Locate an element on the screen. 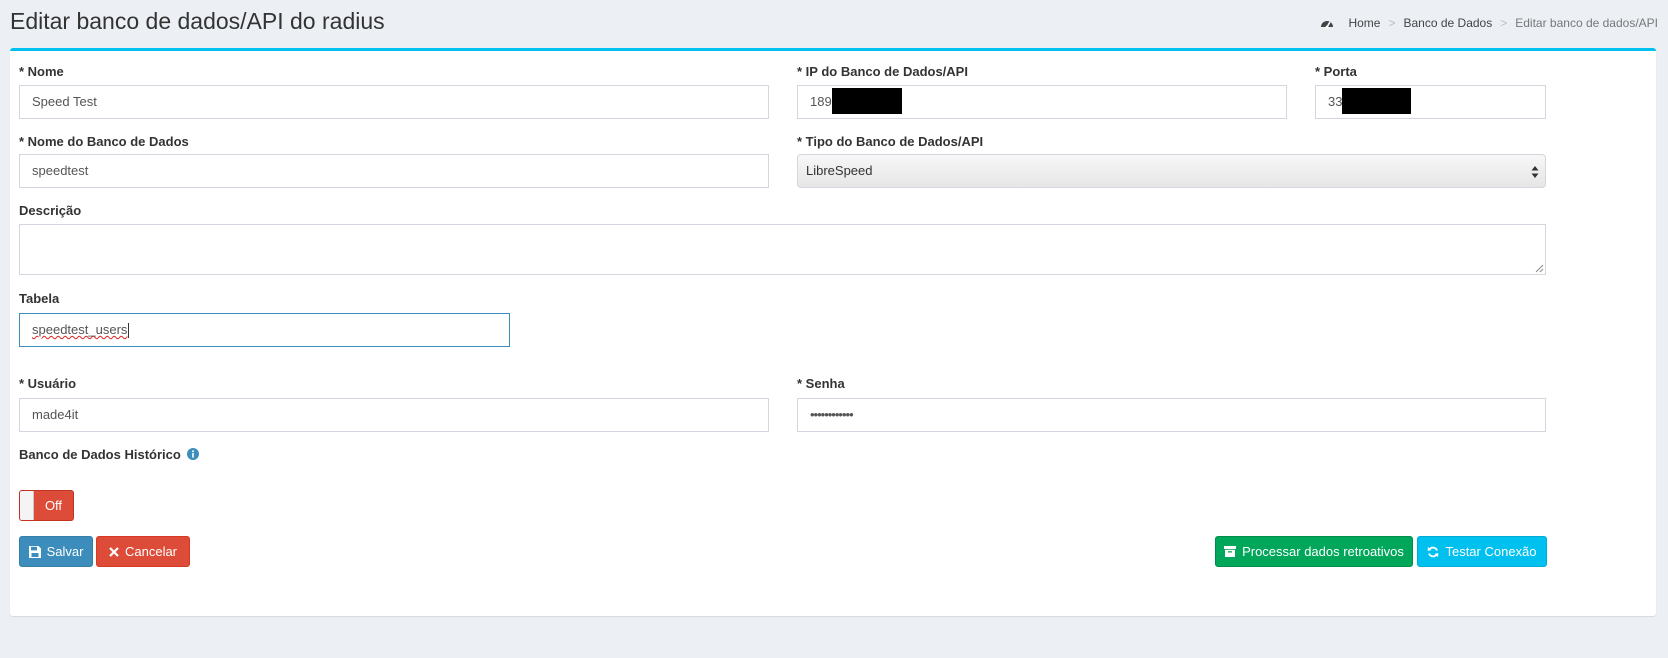 This screenshot has width=1668, height=658. porta-label: * Porta is located at coordinates (1336, 71).